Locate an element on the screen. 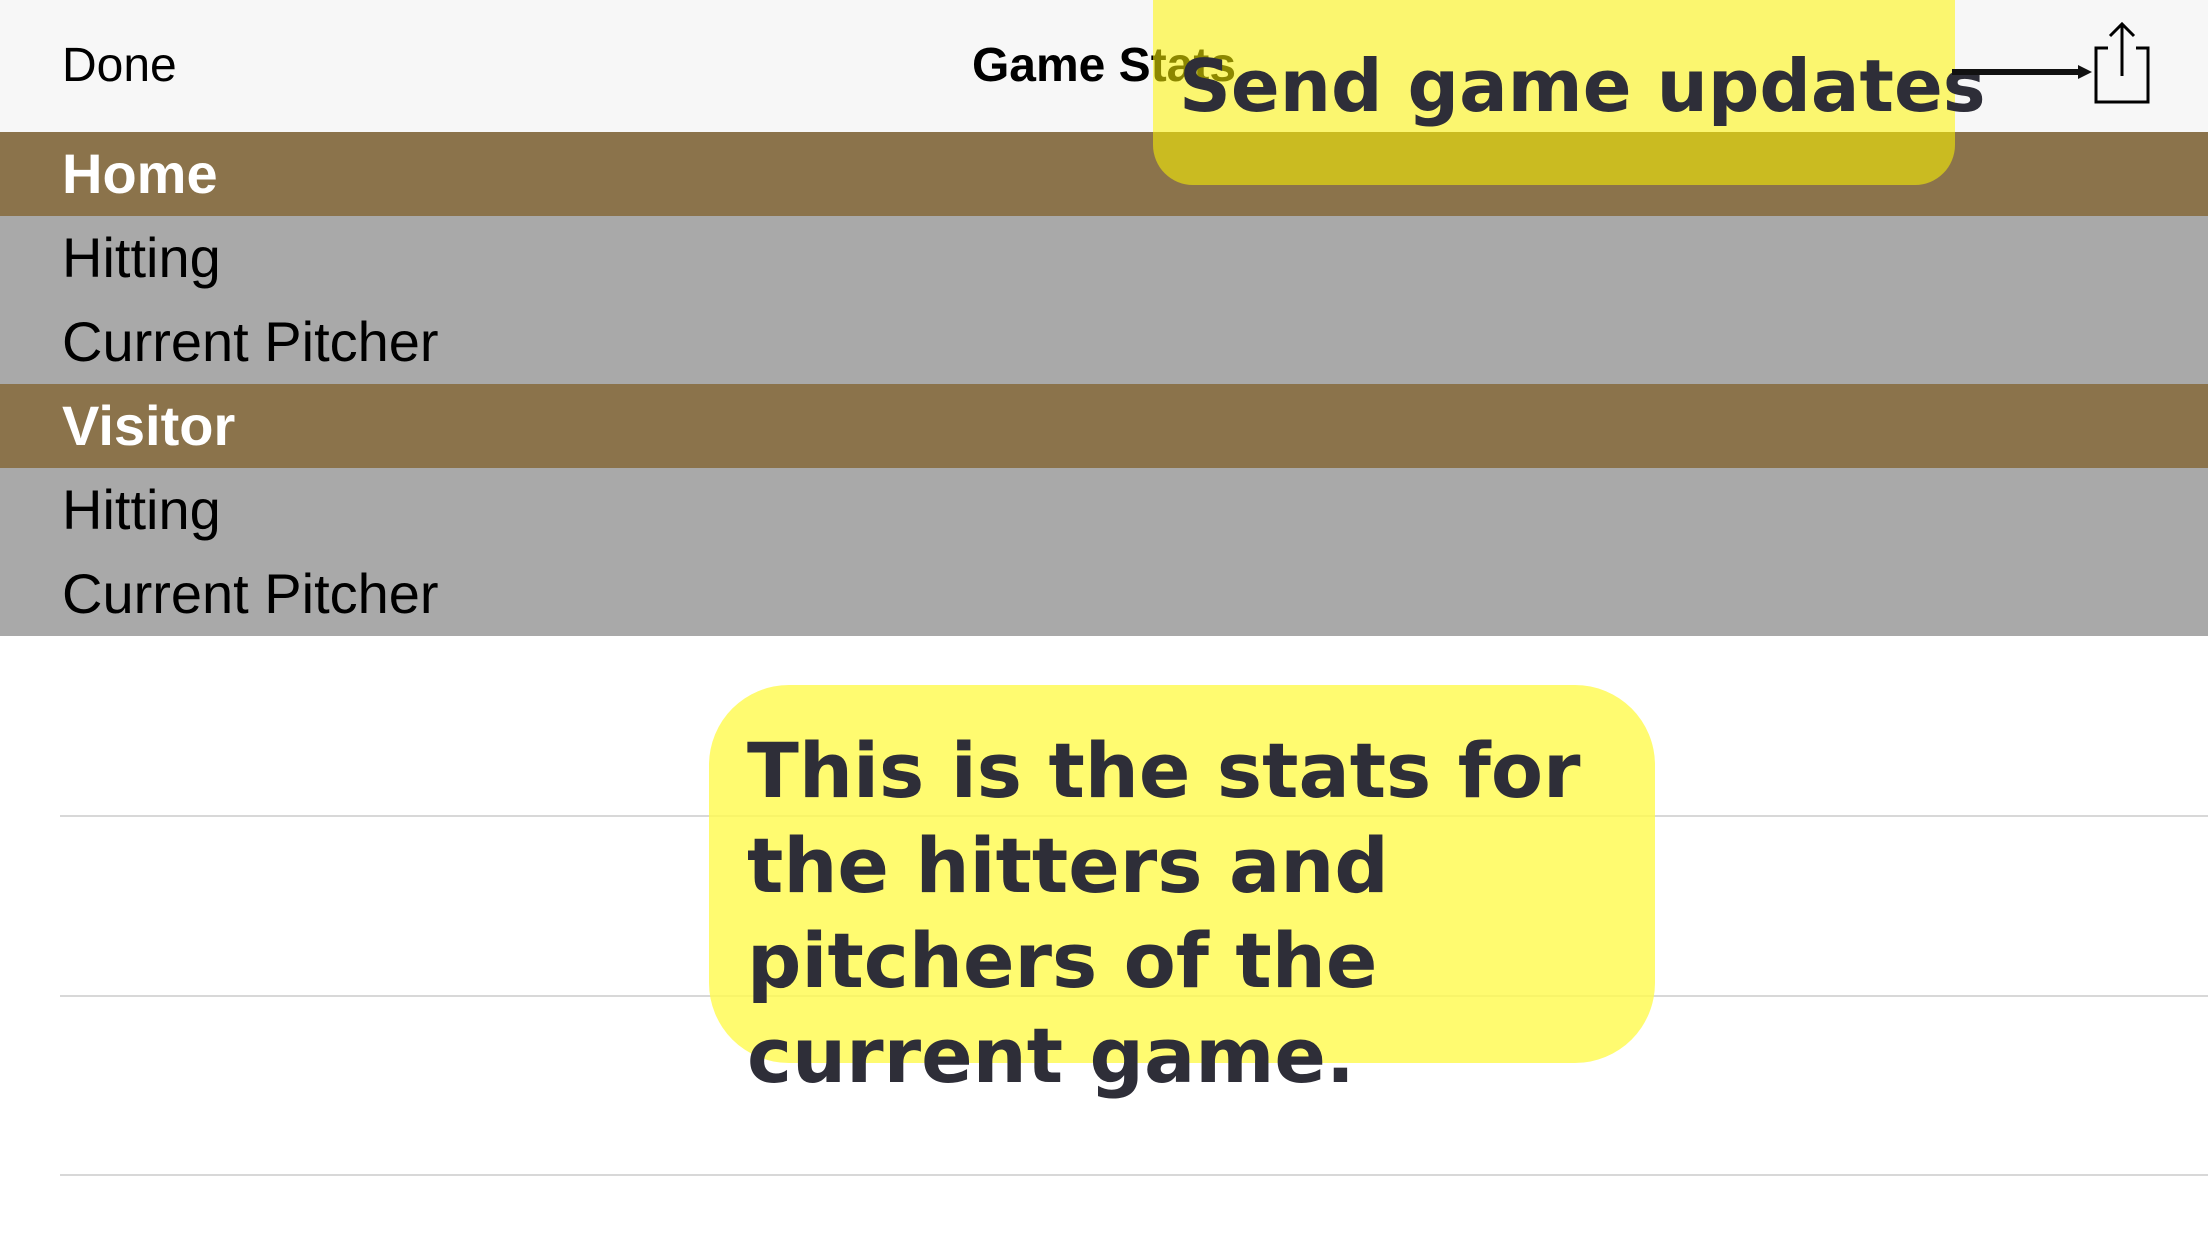 The height and width of the screenshot is (1242, 2208). callout-arrow is located at coordinates (2022, 72).